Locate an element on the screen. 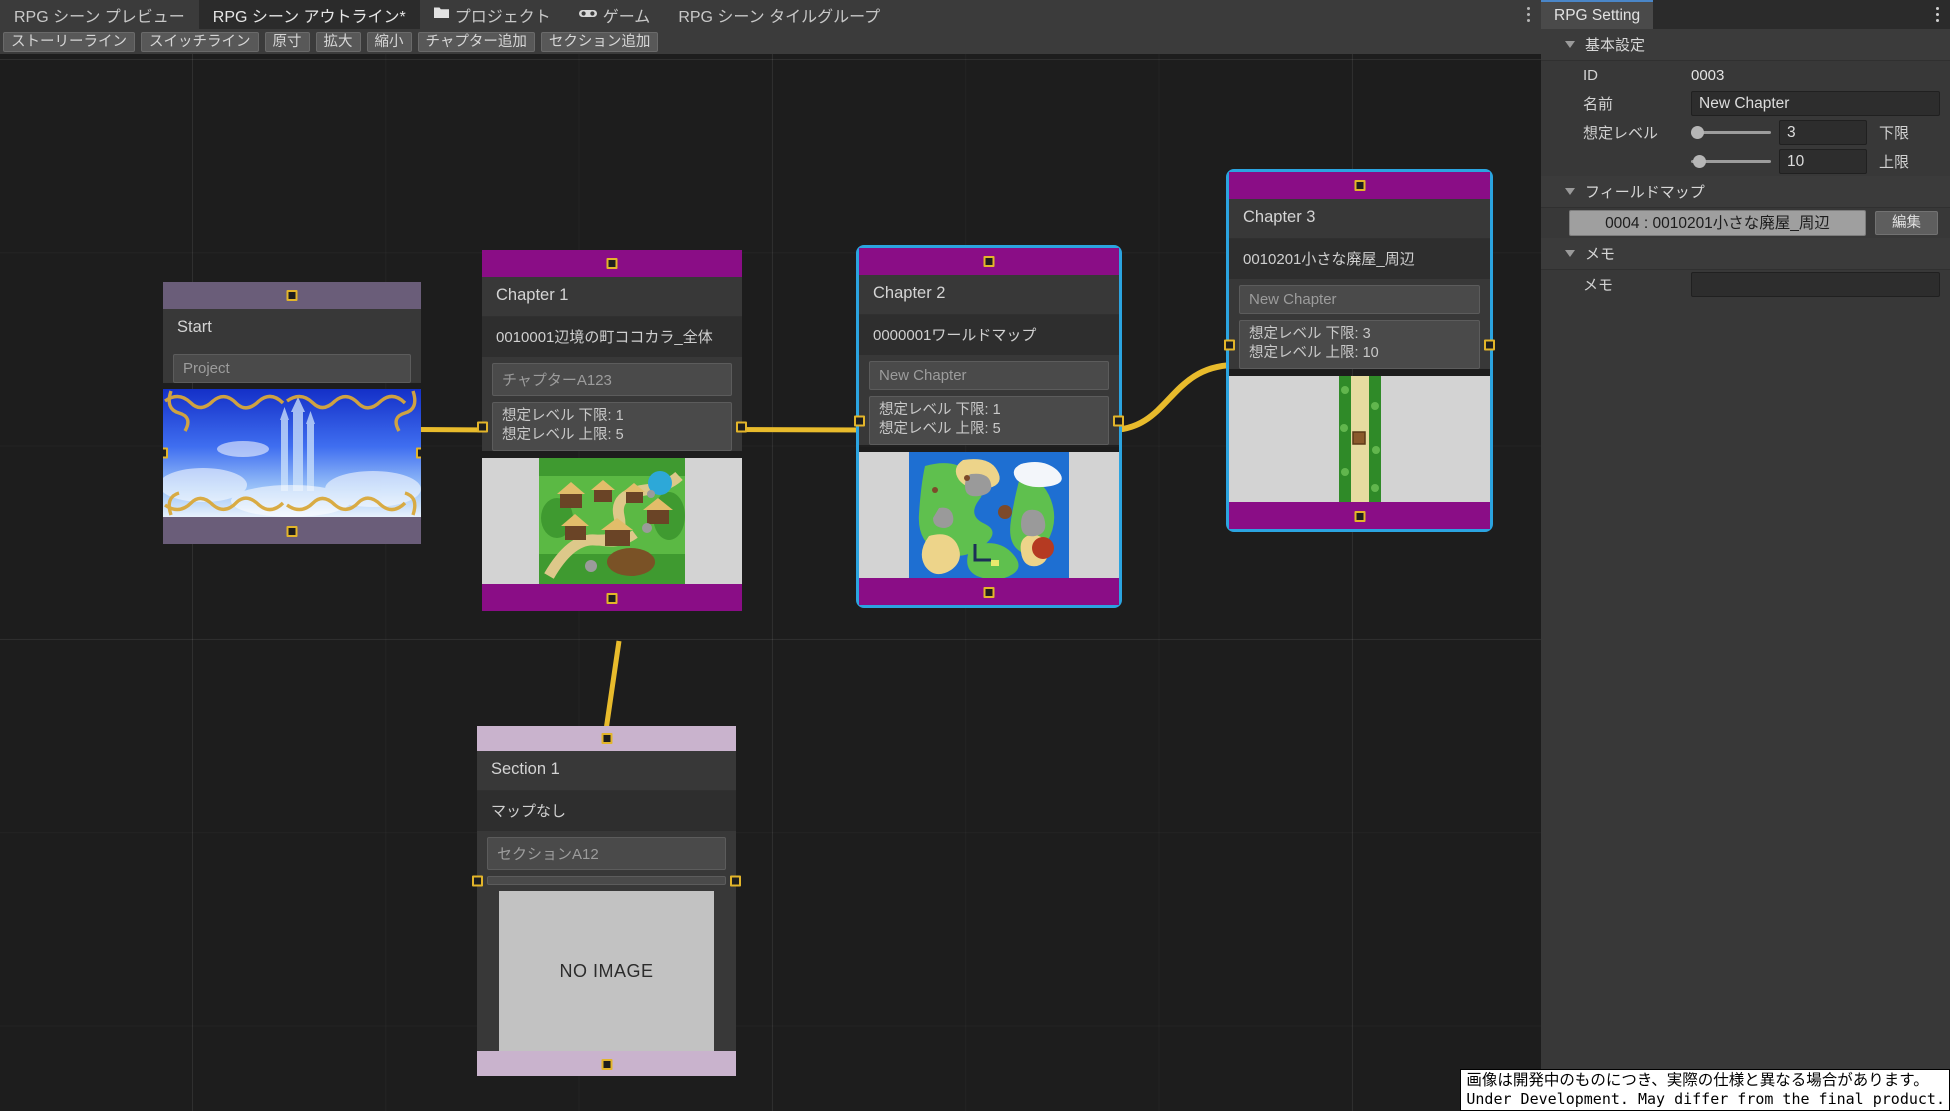 This screenshot has width=1950, height=1111. node-start-footer is located at coordinates (292, 530).